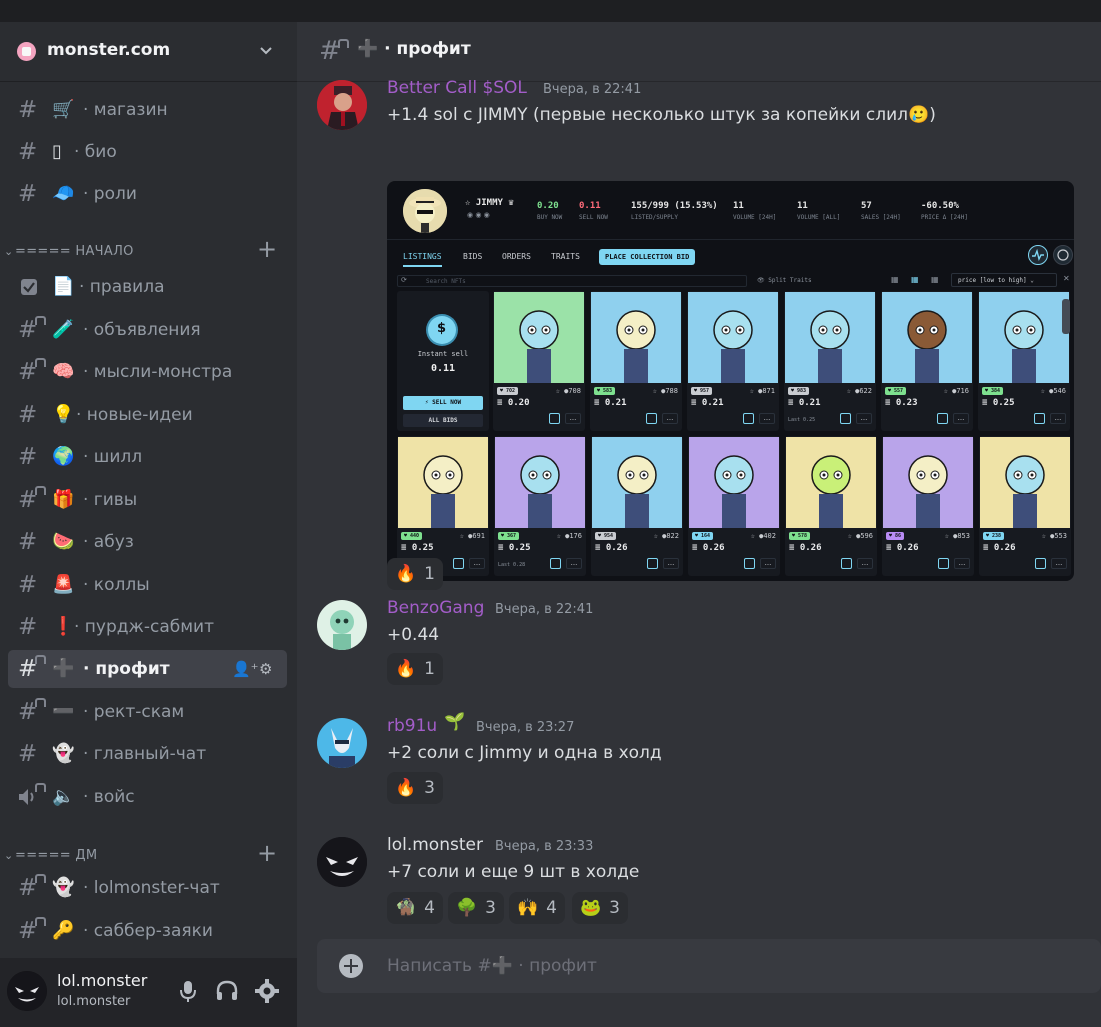  What do you see at coordinates (147, 372) in the screenshot?
I see `channel-thoughts: # 🧠 · мысли-монстра` at bounding box center [147, 372].